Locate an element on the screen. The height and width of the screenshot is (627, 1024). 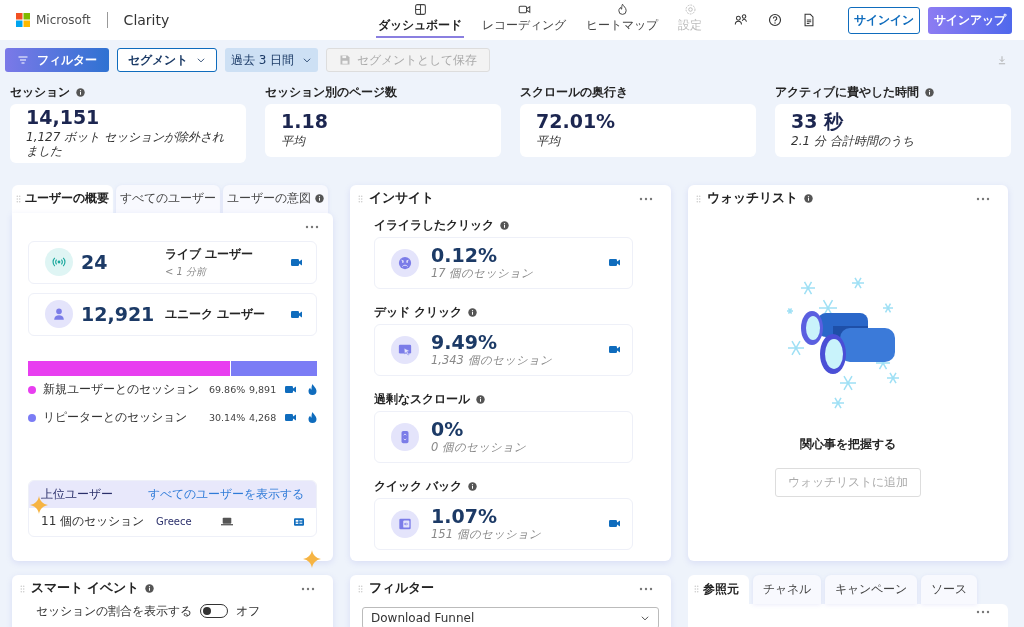
tab: キャンペーン is located at coordinates (871, 589).